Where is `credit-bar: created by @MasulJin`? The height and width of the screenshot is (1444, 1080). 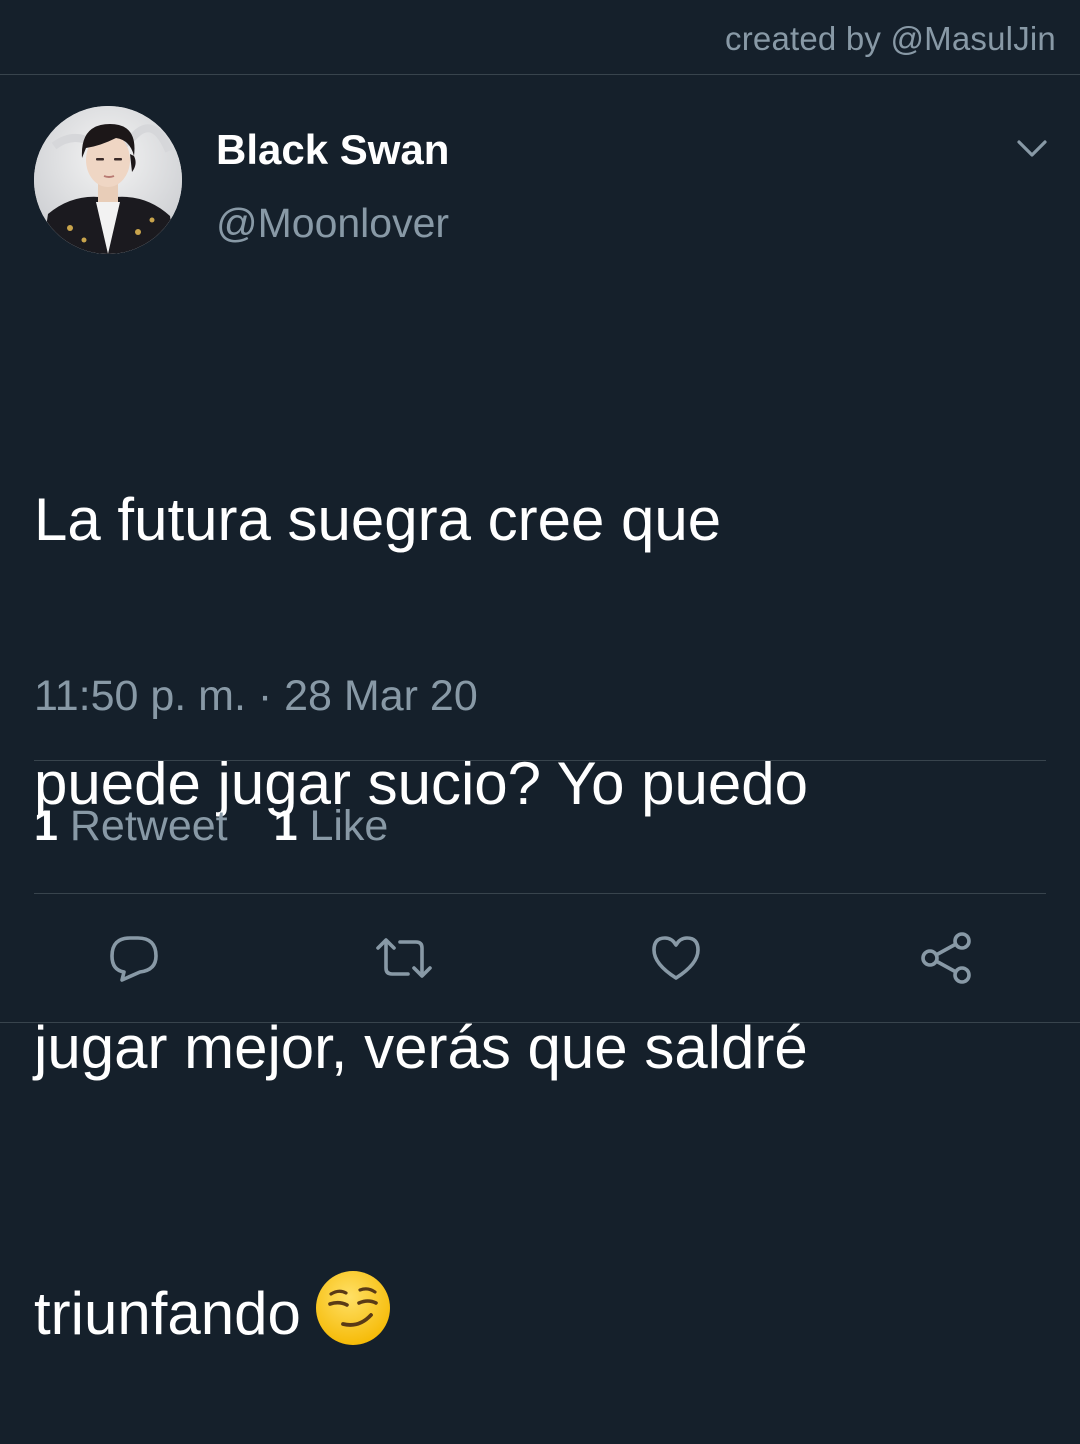 credit-bar: created by @MasulJin is located at coordinates (540, 37).